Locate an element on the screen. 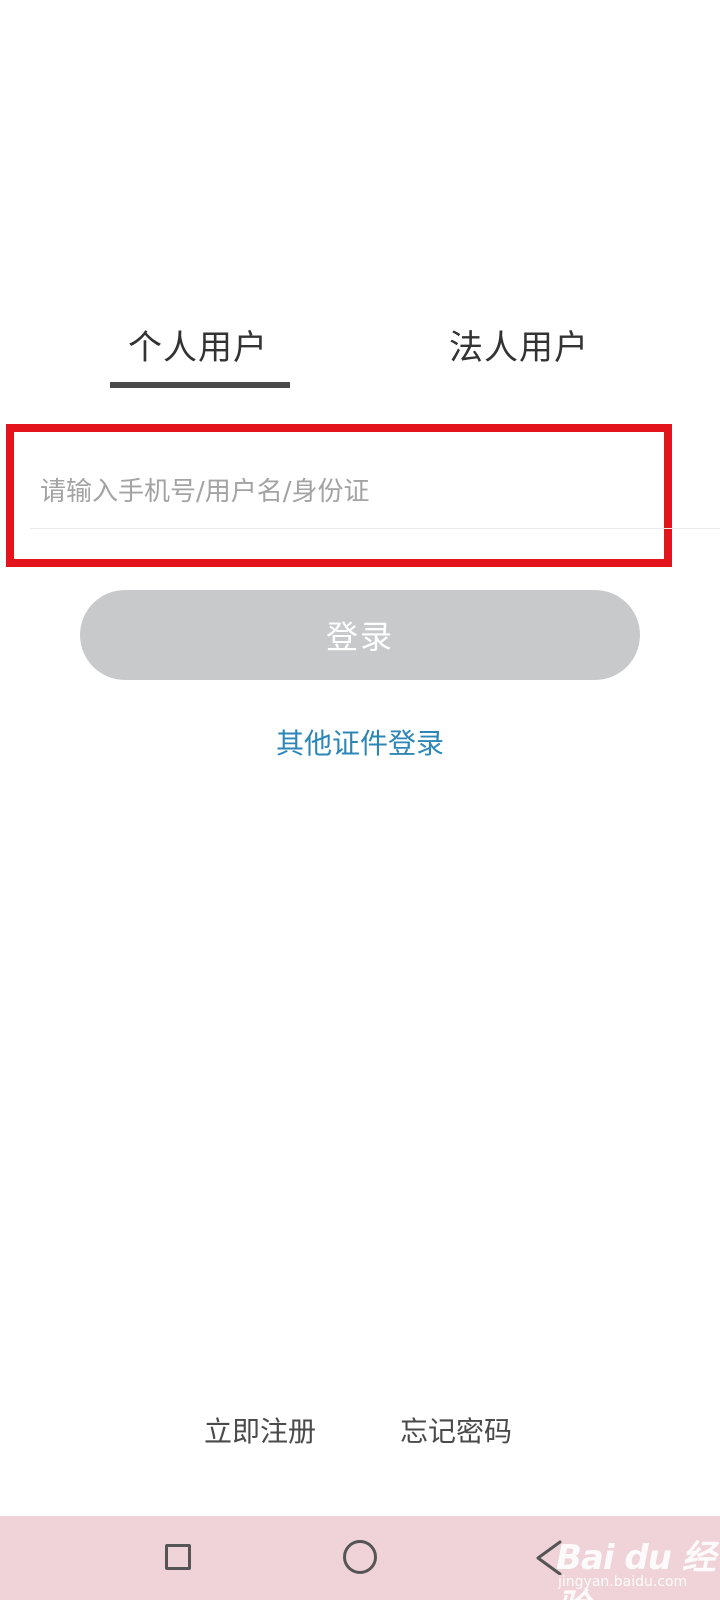  home-icon is located at coordinates (360, 1557).